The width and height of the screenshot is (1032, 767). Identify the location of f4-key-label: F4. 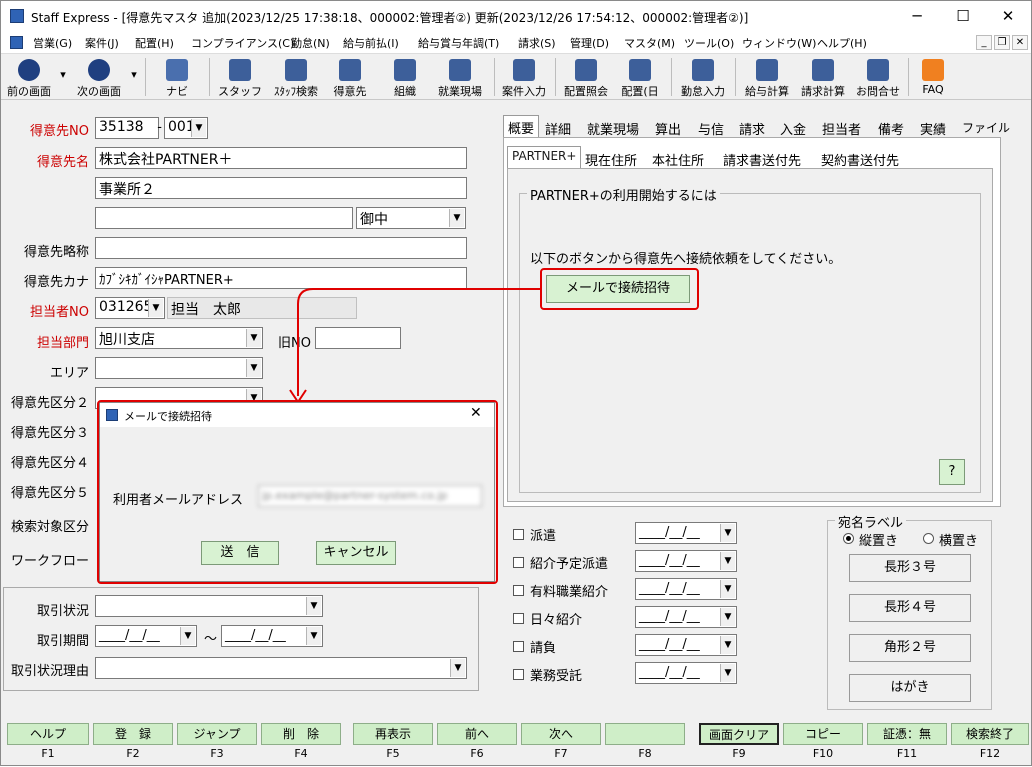
(301, 753).